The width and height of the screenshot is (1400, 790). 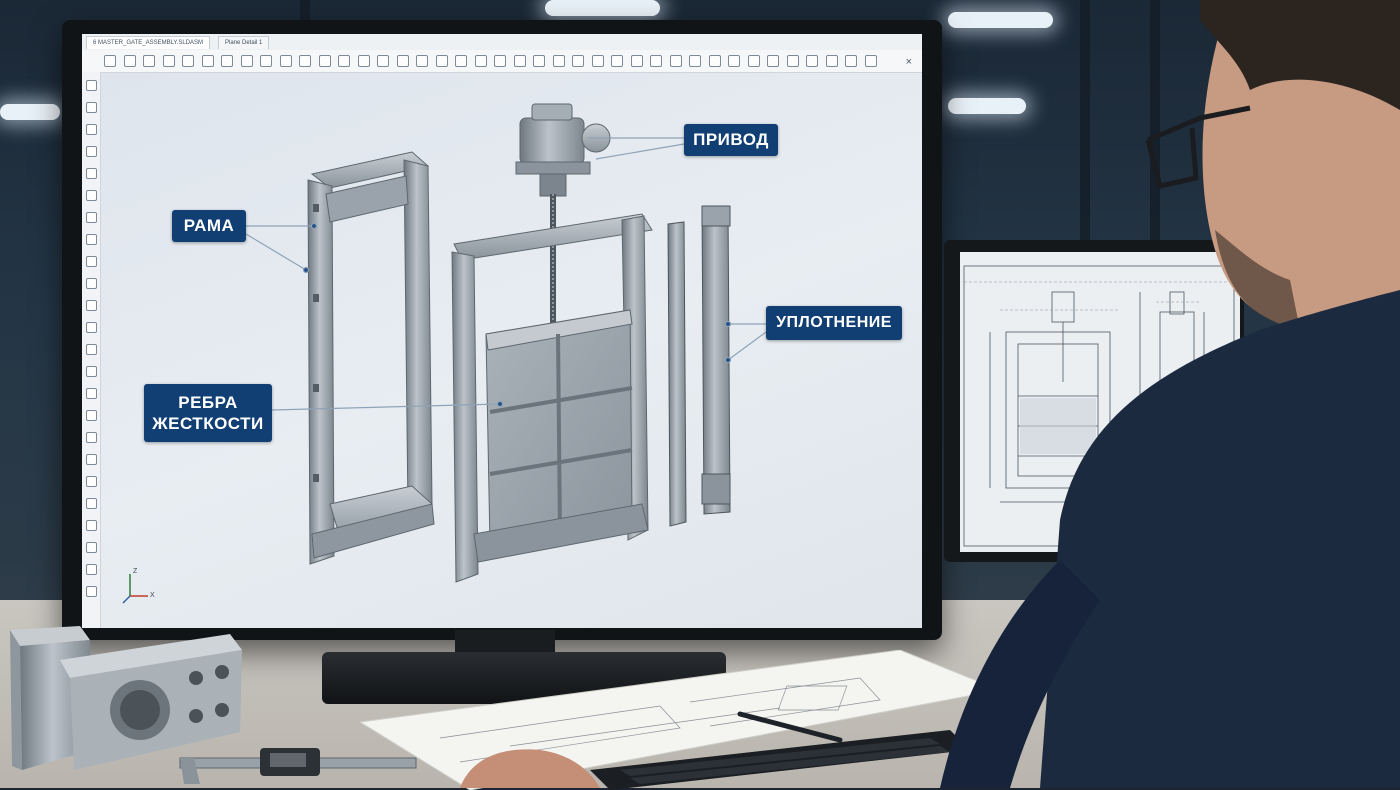 I want to click on callout-actuator: ПРИВОД, so click(x=731, y=140).